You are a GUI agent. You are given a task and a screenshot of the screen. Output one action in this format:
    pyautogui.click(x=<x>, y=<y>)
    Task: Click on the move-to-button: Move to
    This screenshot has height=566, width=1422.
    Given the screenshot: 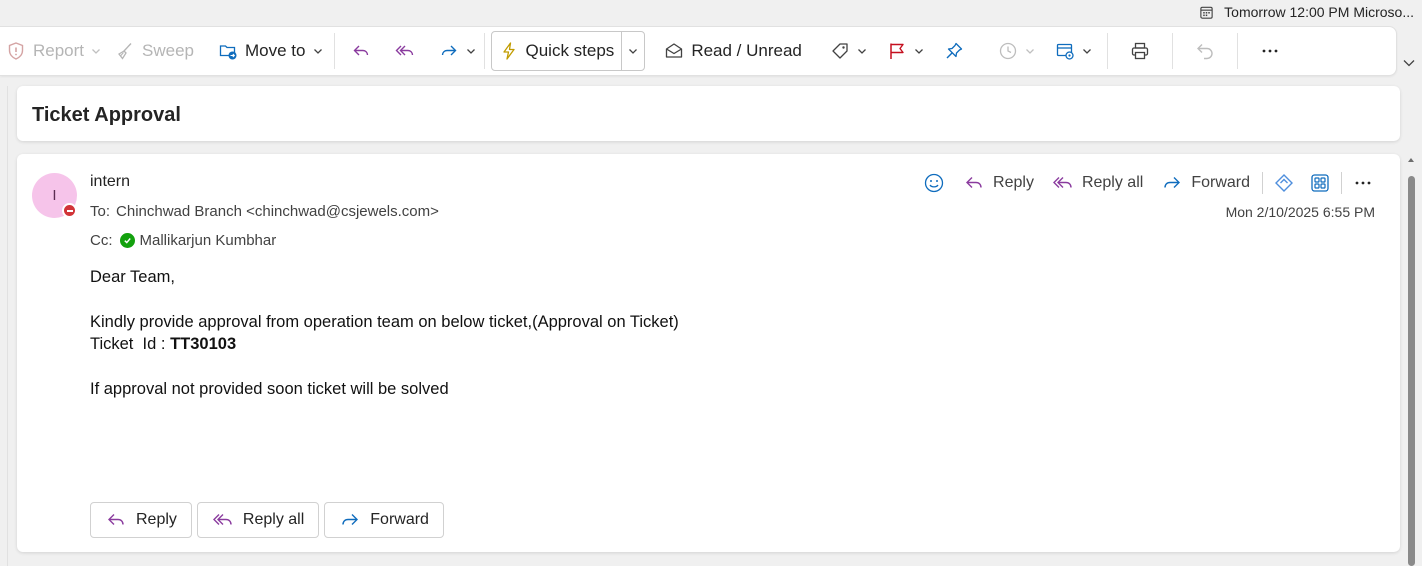 What is the action you would take?
    pyautogui.click(x=270, y=51)
    